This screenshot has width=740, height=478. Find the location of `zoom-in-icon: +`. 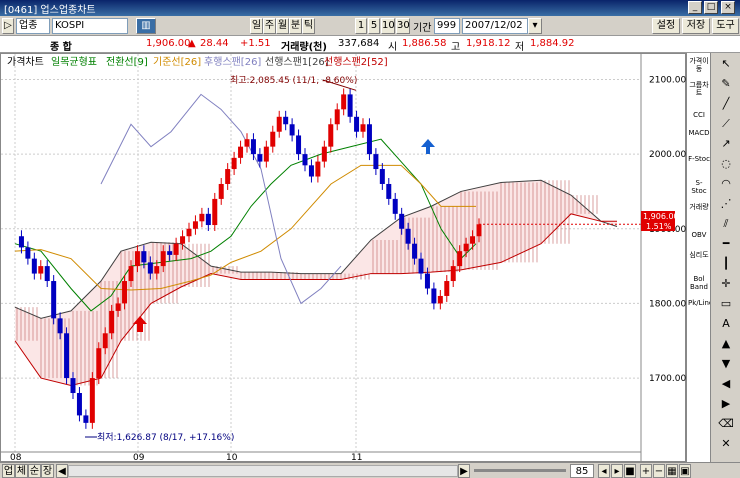

zoom-in-icon: + is located at coordinates (646, 471).